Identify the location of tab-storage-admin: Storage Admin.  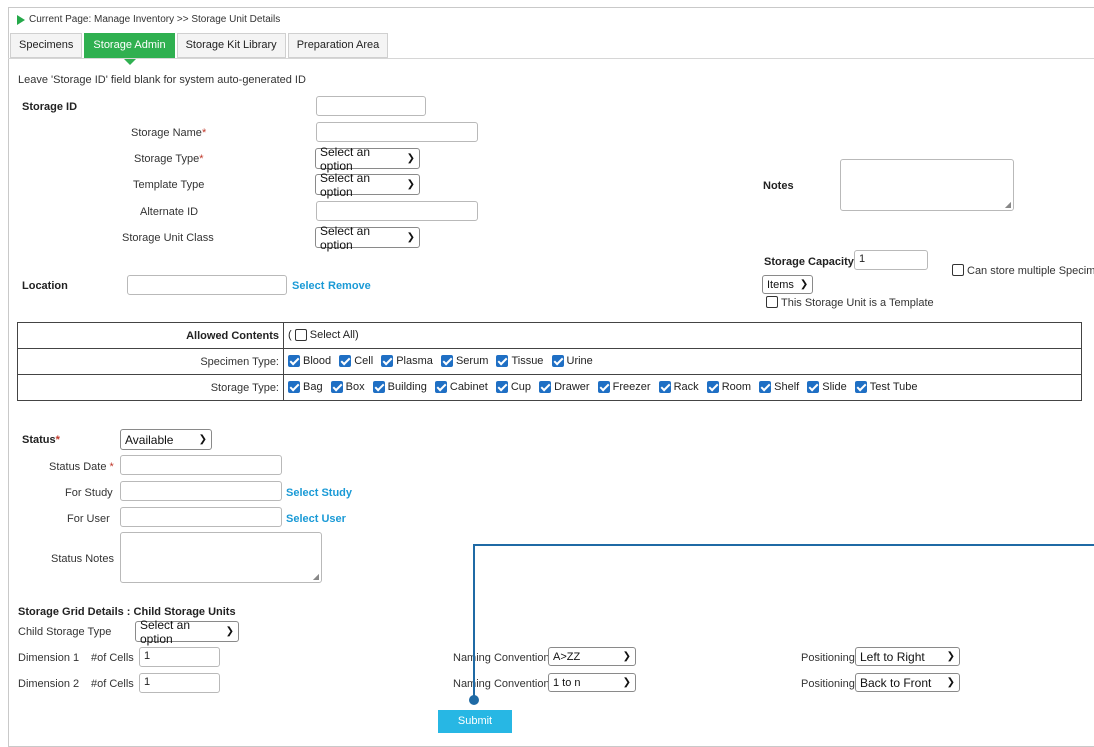
(129, 49).